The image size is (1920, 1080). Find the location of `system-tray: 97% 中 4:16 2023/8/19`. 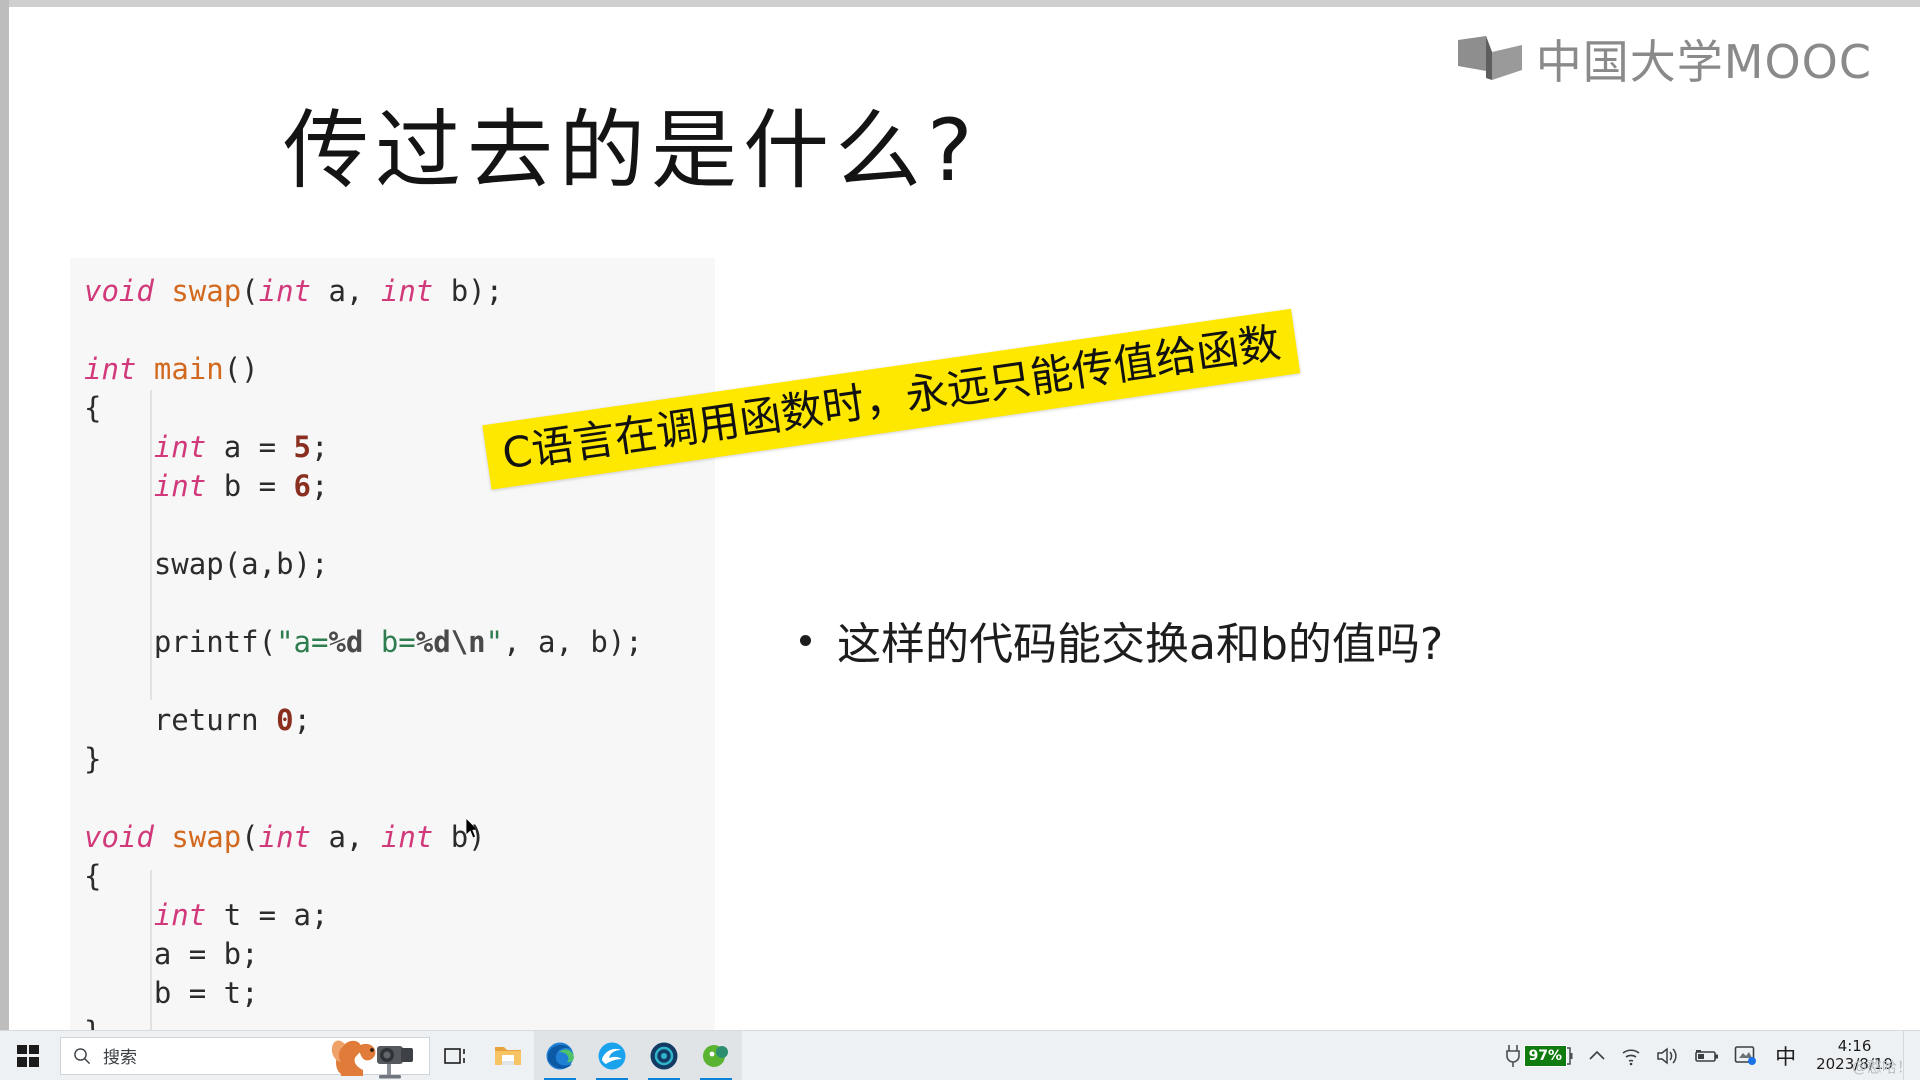

system-tray: 97% 中 4:16 2023/8/19 is located at coordinates (1708, 1055).